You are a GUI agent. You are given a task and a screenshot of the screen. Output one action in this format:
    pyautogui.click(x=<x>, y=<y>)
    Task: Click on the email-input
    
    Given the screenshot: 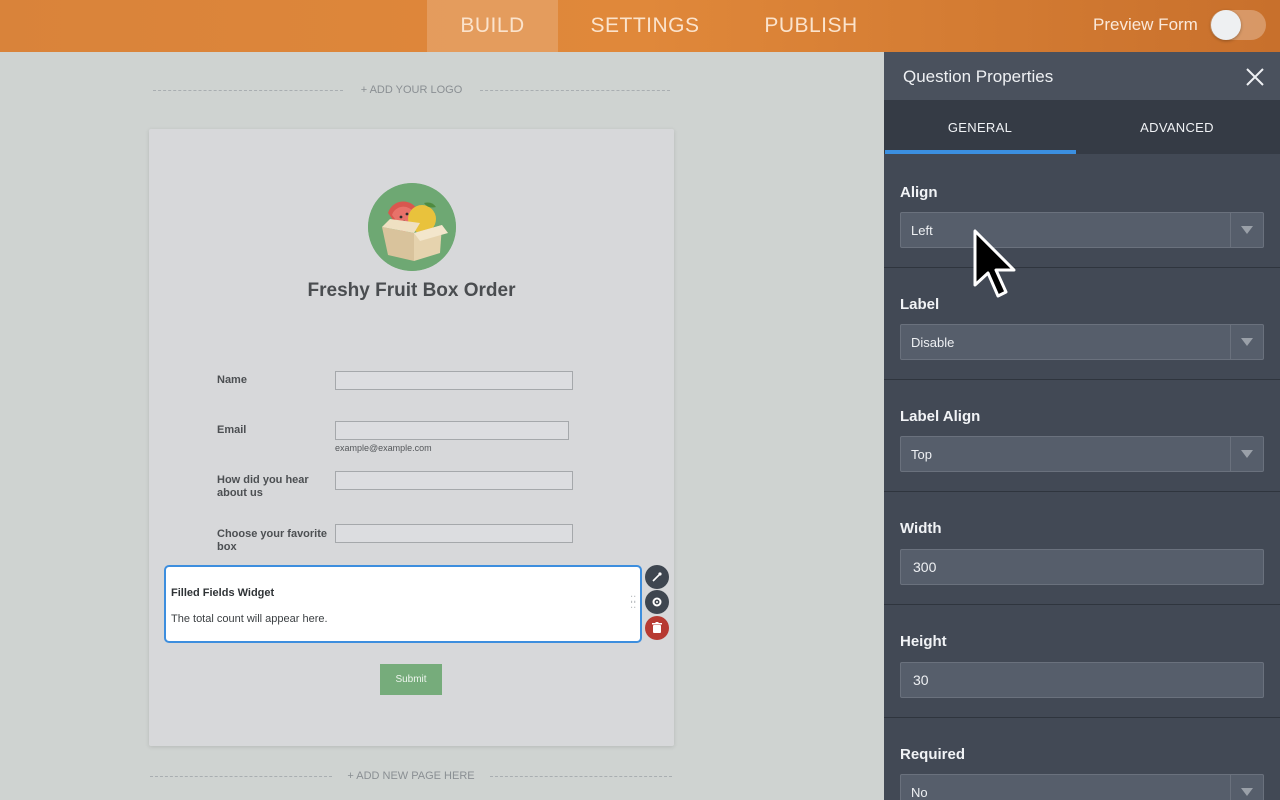 What is the action you would take?
    pyautogui.click(x=452, y=430)
    